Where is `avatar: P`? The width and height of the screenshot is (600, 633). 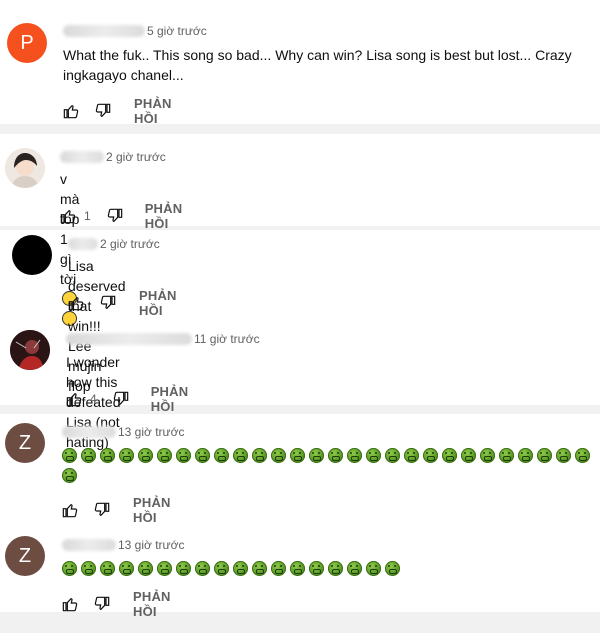 avatar: P is located at coordinates (27, 43).